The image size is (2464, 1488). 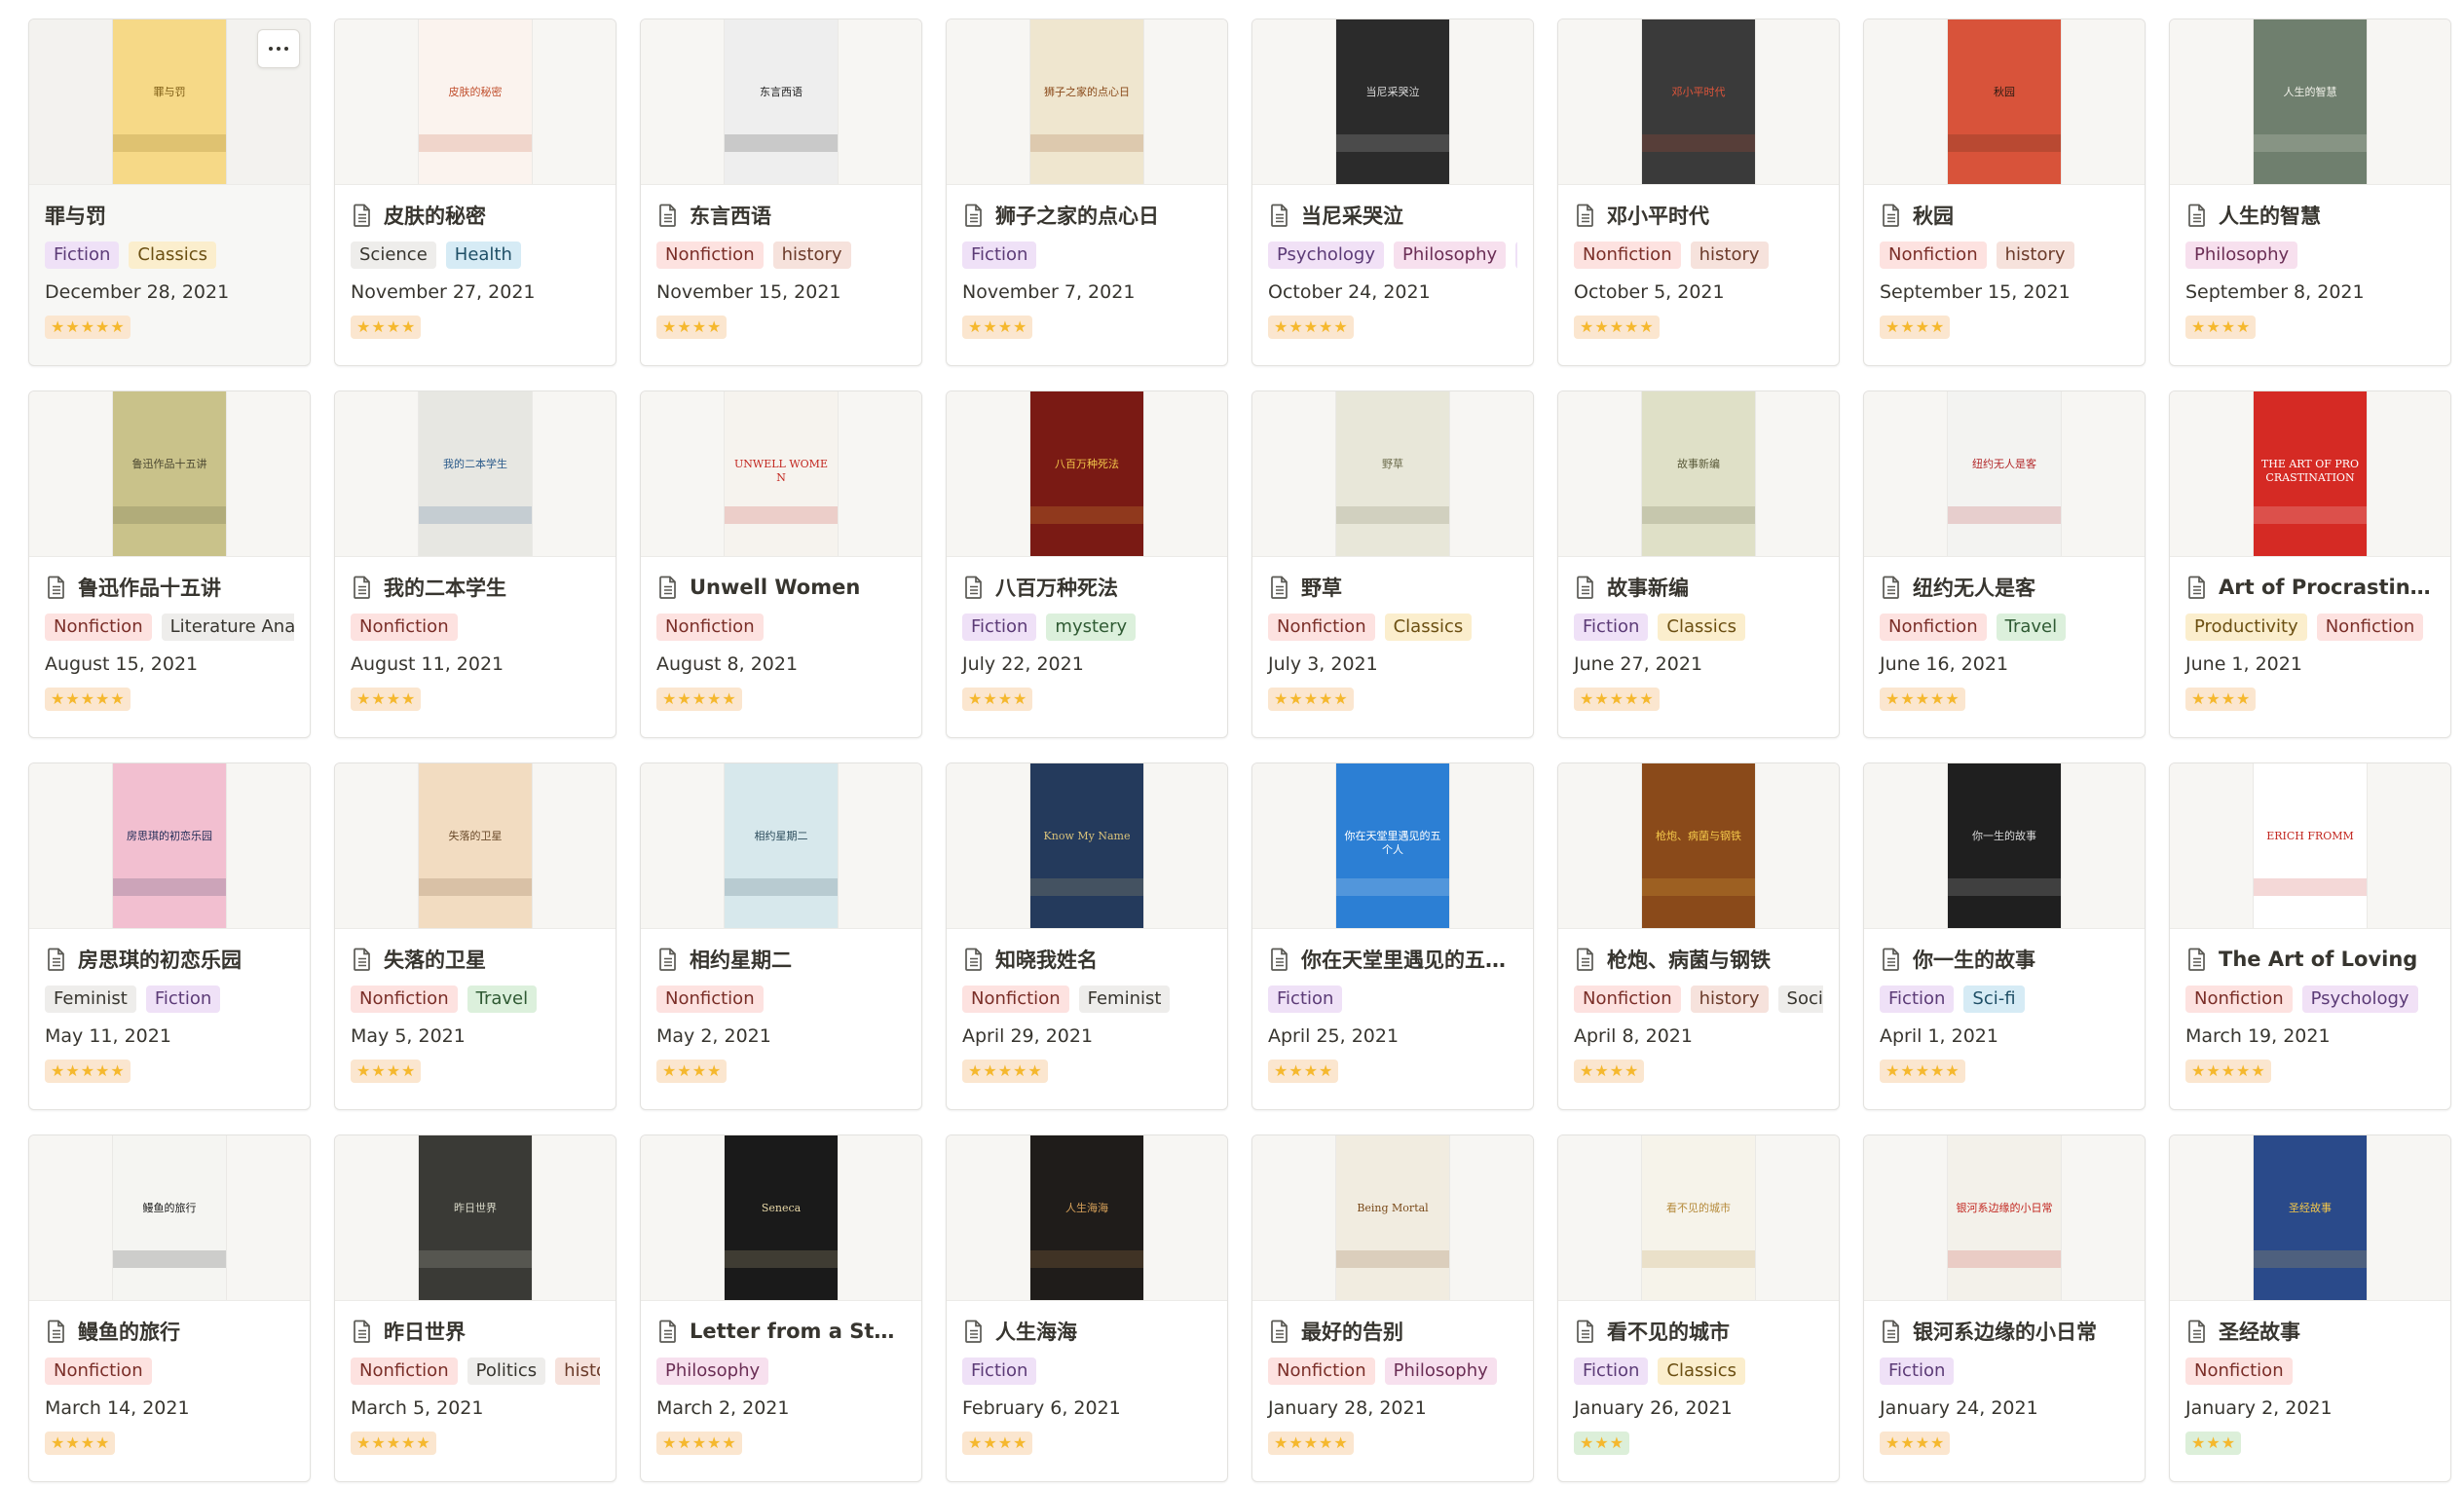 What do you see at coordinates (1087, 215) in the screenshot?
I see `title-row: 狮子之家的点心日` at bounding box center [1087, 215].